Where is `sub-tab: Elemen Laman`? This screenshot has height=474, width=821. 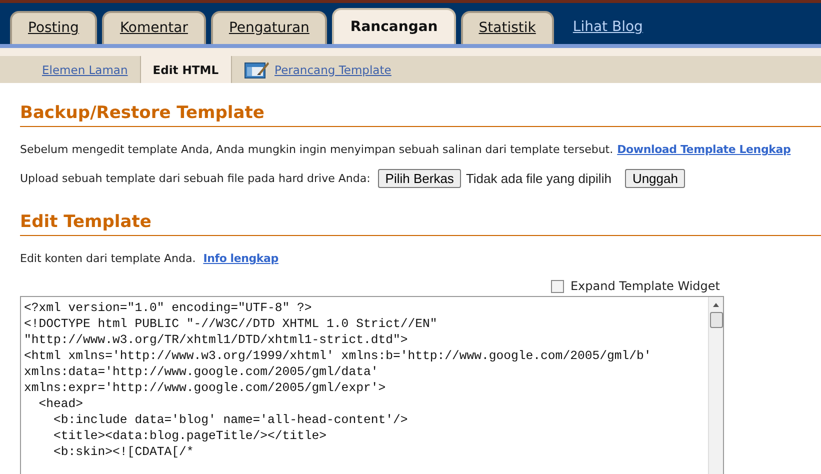
sub-tab: Elemen Laman is located at coordinates (85, 69).